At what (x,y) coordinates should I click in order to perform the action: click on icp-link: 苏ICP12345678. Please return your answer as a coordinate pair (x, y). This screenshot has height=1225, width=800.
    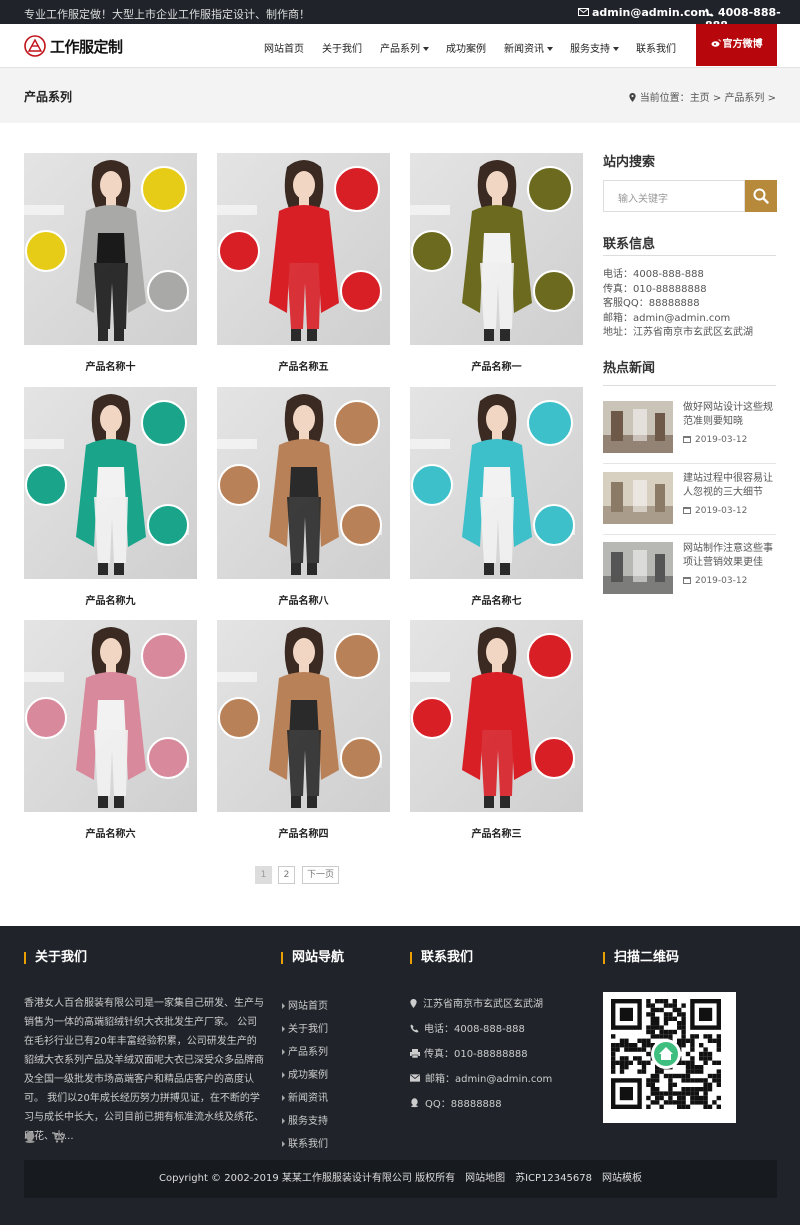
    Looking at the image, I should click on (553, 1178).